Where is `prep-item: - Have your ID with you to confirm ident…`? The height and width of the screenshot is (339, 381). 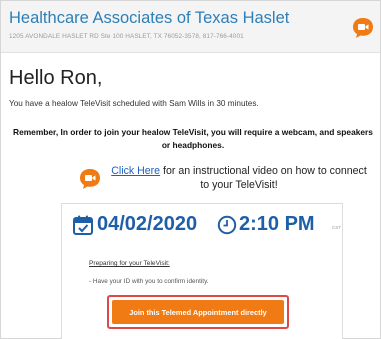 prep-item: - Have your ID with you to confirm ident… is located at coordinates (149, 281).